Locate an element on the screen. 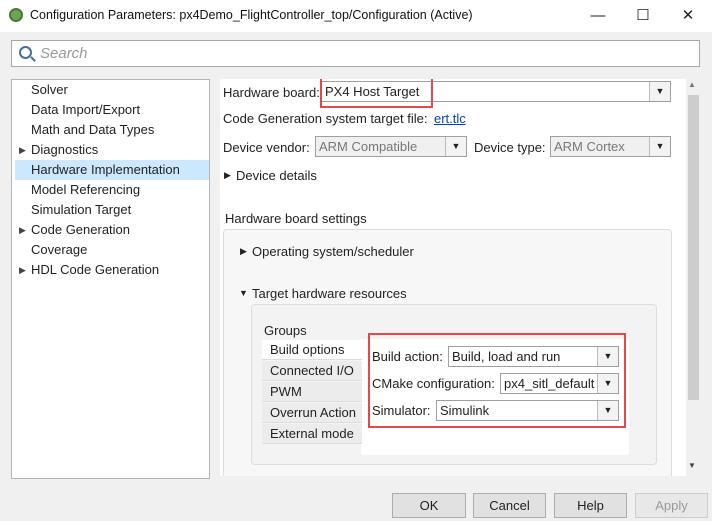 The height and width of the screenshot is (521, 712). tree-item-label: Math and Data Types is located at coordinates (93, 129).